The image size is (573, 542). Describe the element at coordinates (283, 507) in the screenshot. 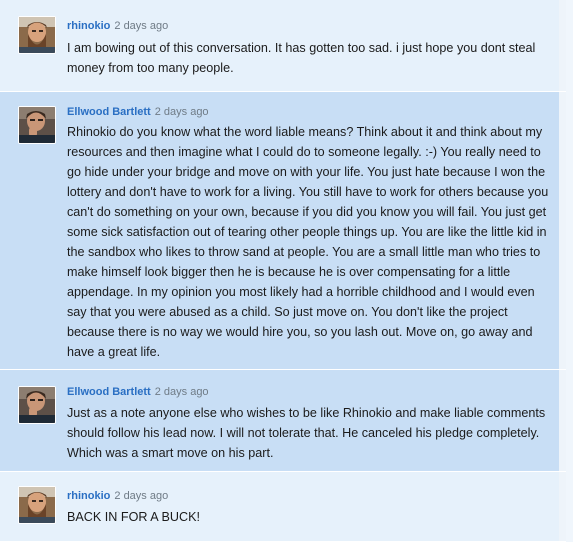

I see `comment-item: rhinokio 2 days ago BACK IN FOR A BUCK!` at that location.